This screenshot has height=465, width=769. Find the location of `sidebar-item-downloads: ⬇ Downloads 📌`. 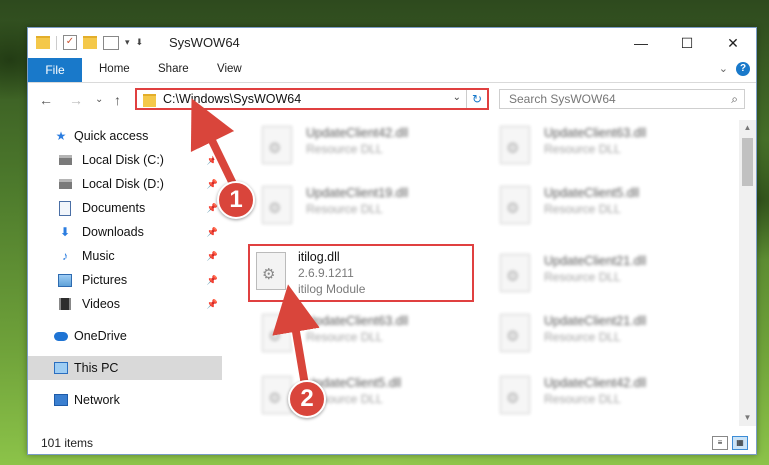

sidebar-item-downloads: ⬇ Downloads 📌 is located at coordinates (125, 232).